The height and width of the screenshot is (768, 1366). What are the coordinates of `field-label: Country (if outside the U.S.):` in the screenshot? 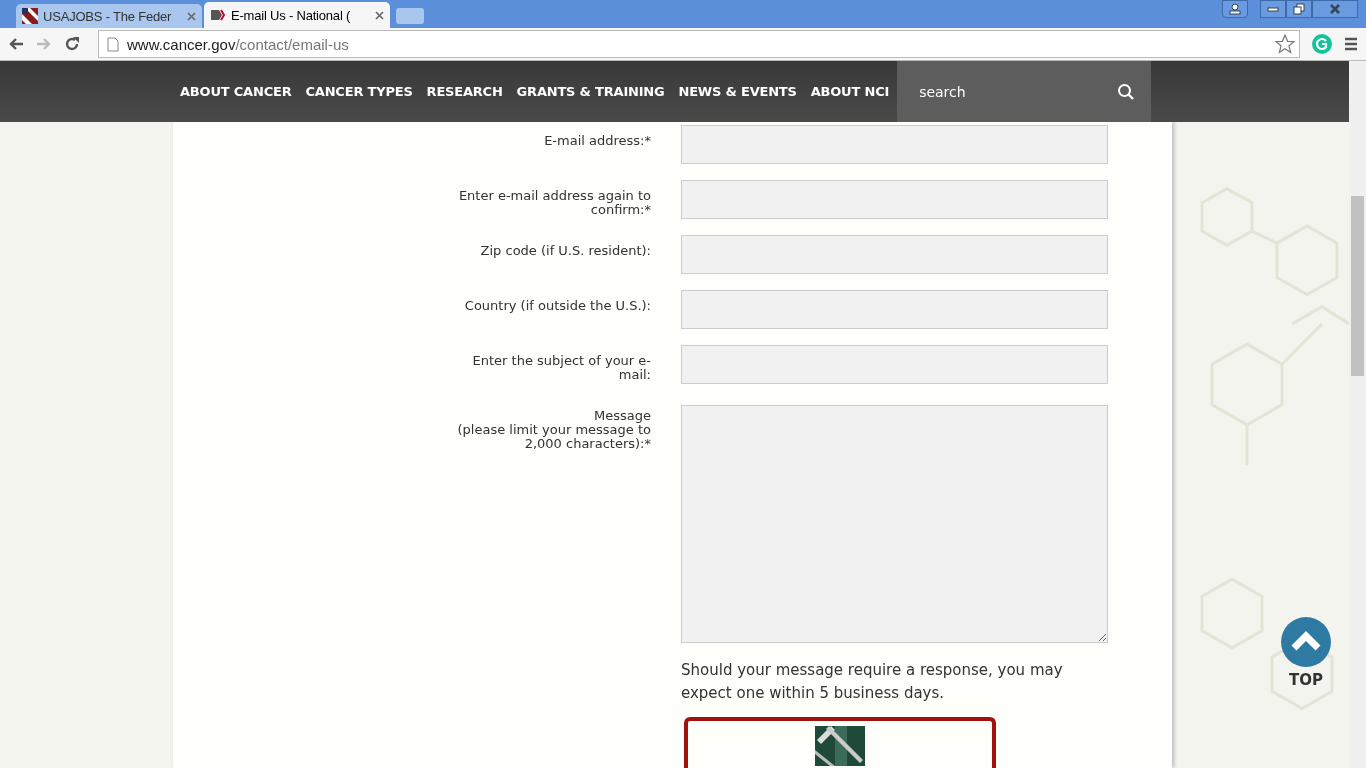 It's located at (557, 305).